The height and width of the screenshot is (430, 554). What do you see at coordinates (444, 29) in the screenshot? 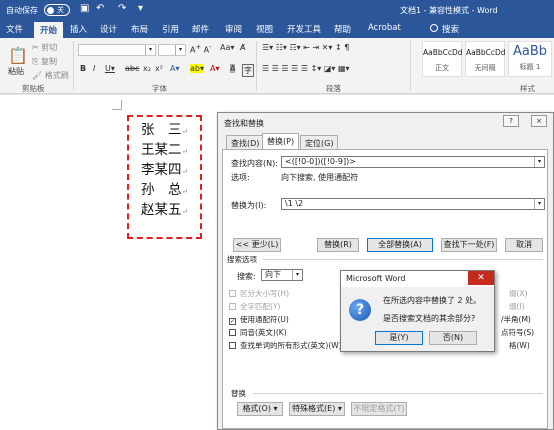
I see `search-box: 搜索` at bounding box center [444, 29].